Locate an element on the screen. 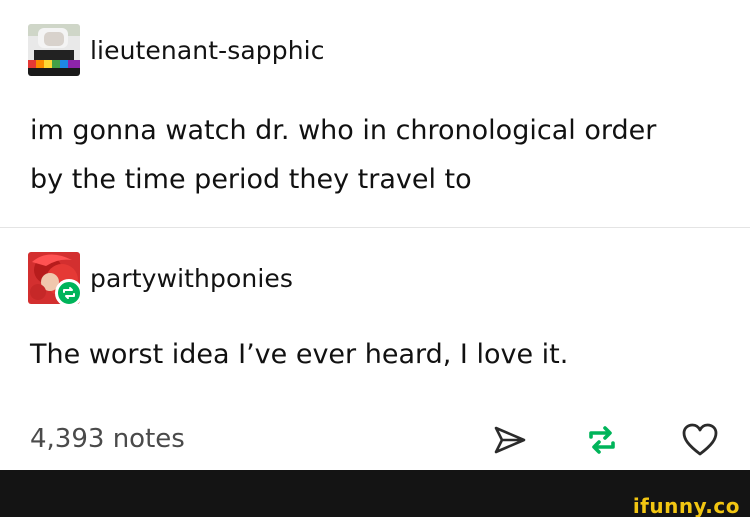 The width and height of the screenshot is (750, 517). post-footer: 4,393 notes is located at coordinates (375, 438).